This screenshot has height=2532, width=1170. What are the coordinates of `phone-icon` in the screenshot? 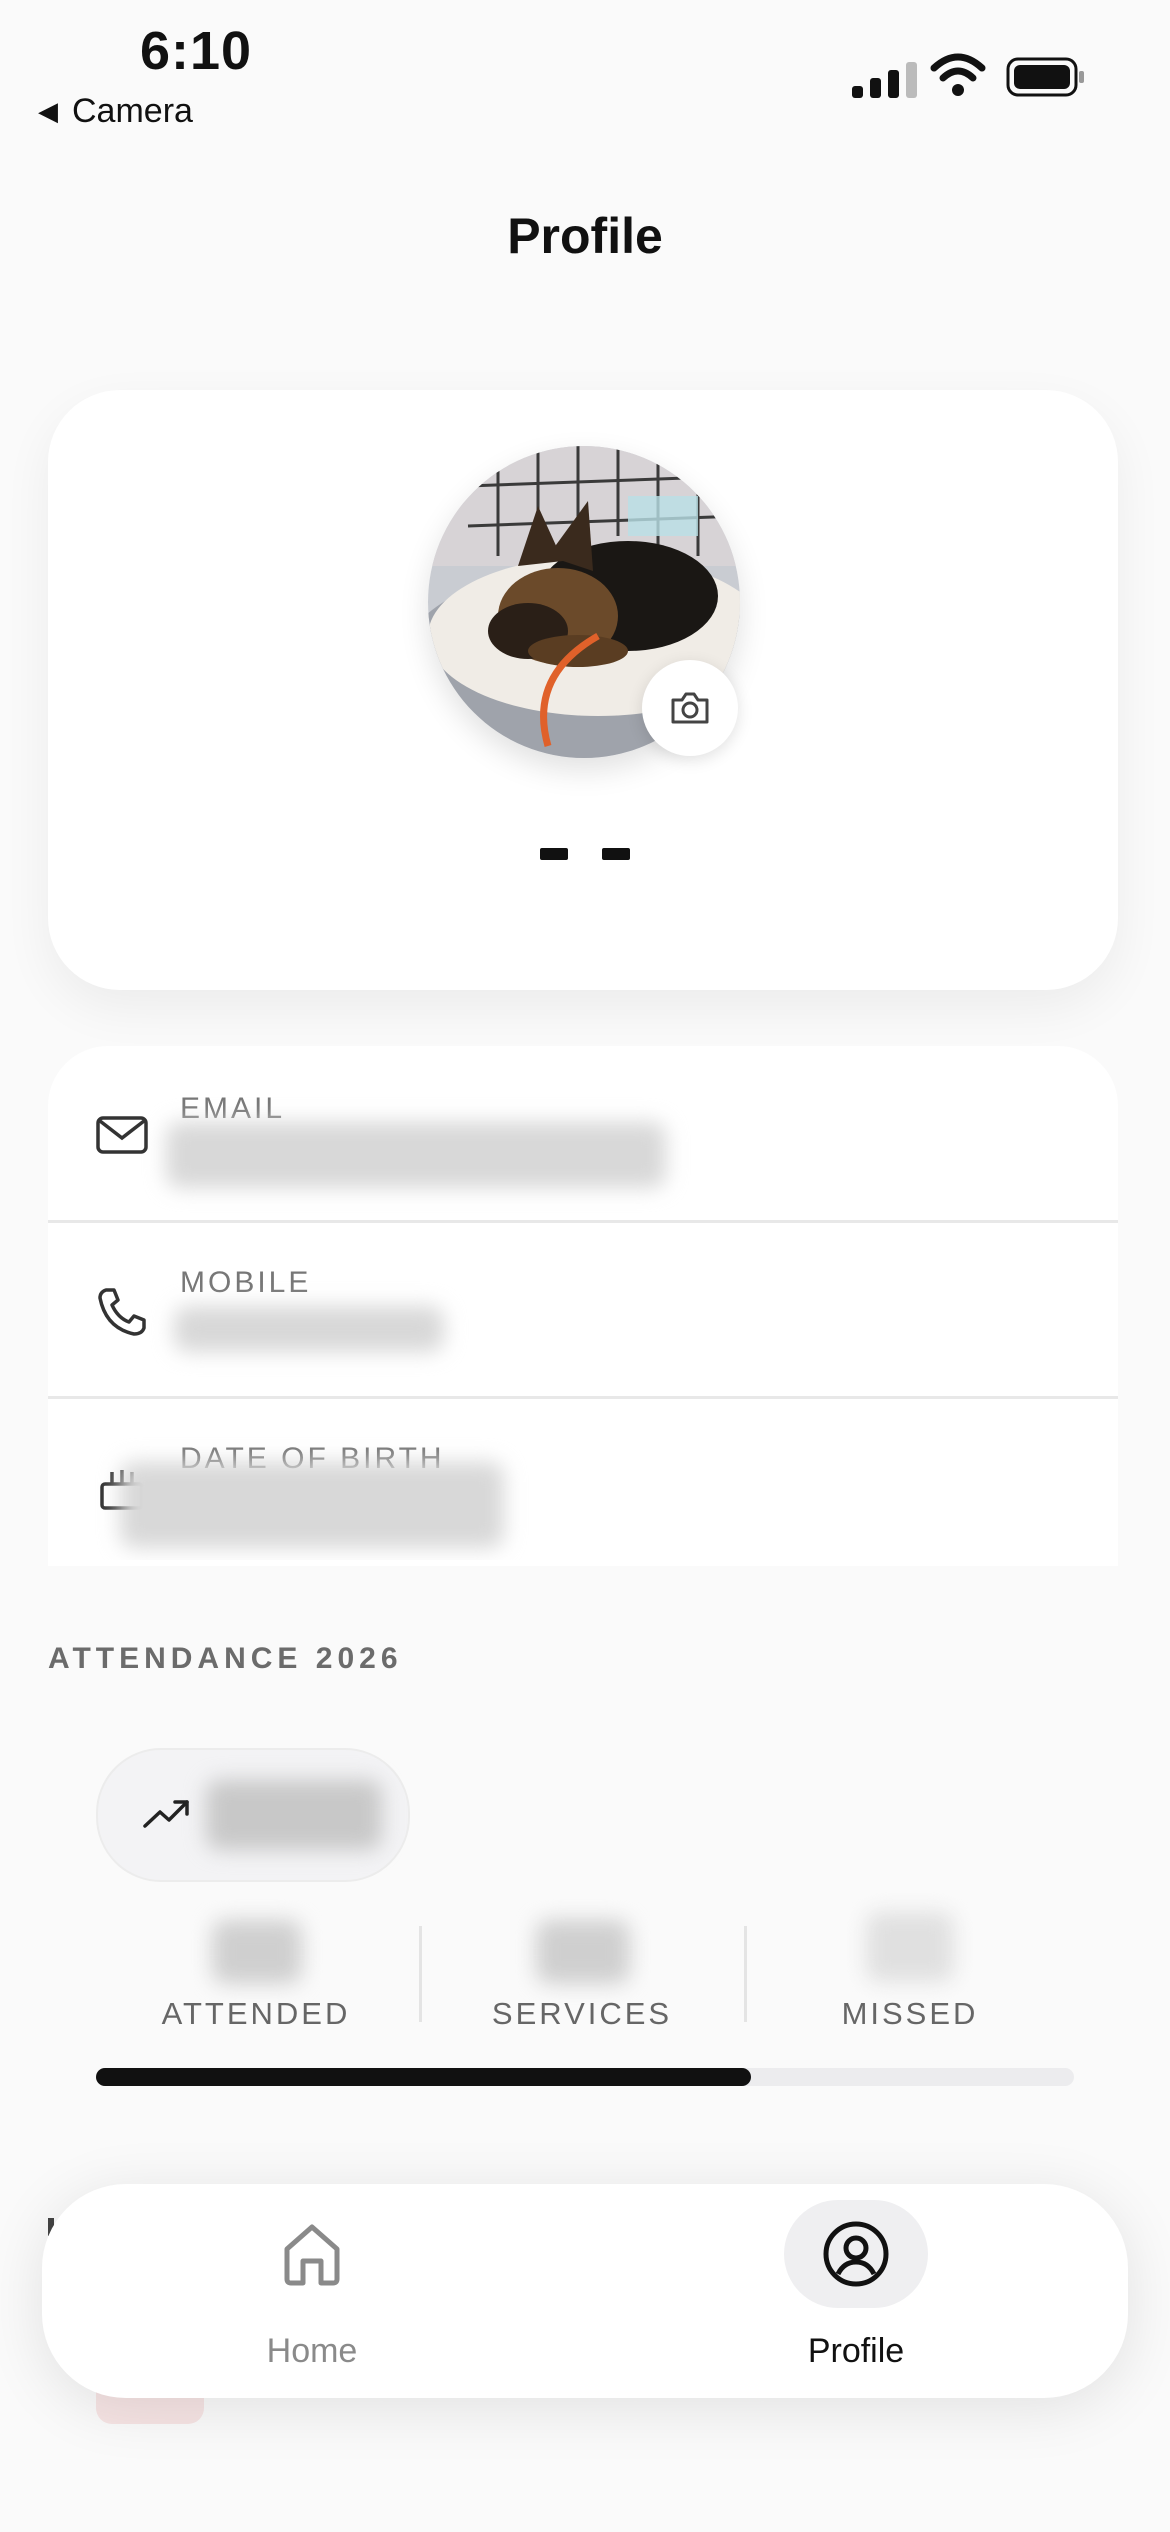 It's located at (122, 1312).